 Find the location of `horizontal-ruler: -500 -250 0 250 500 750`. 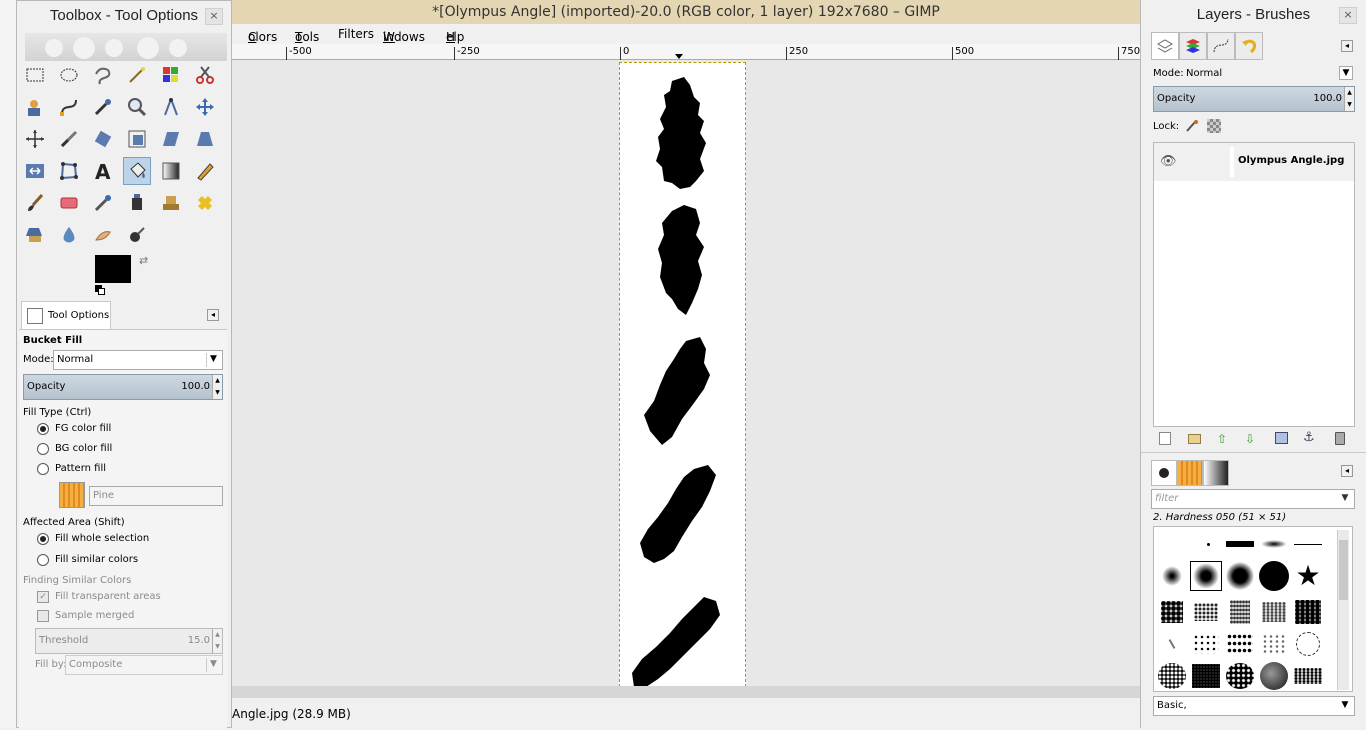

horizontal-ruler: -500 -250 0 250 500 750 is located at coordinates (686, 52).